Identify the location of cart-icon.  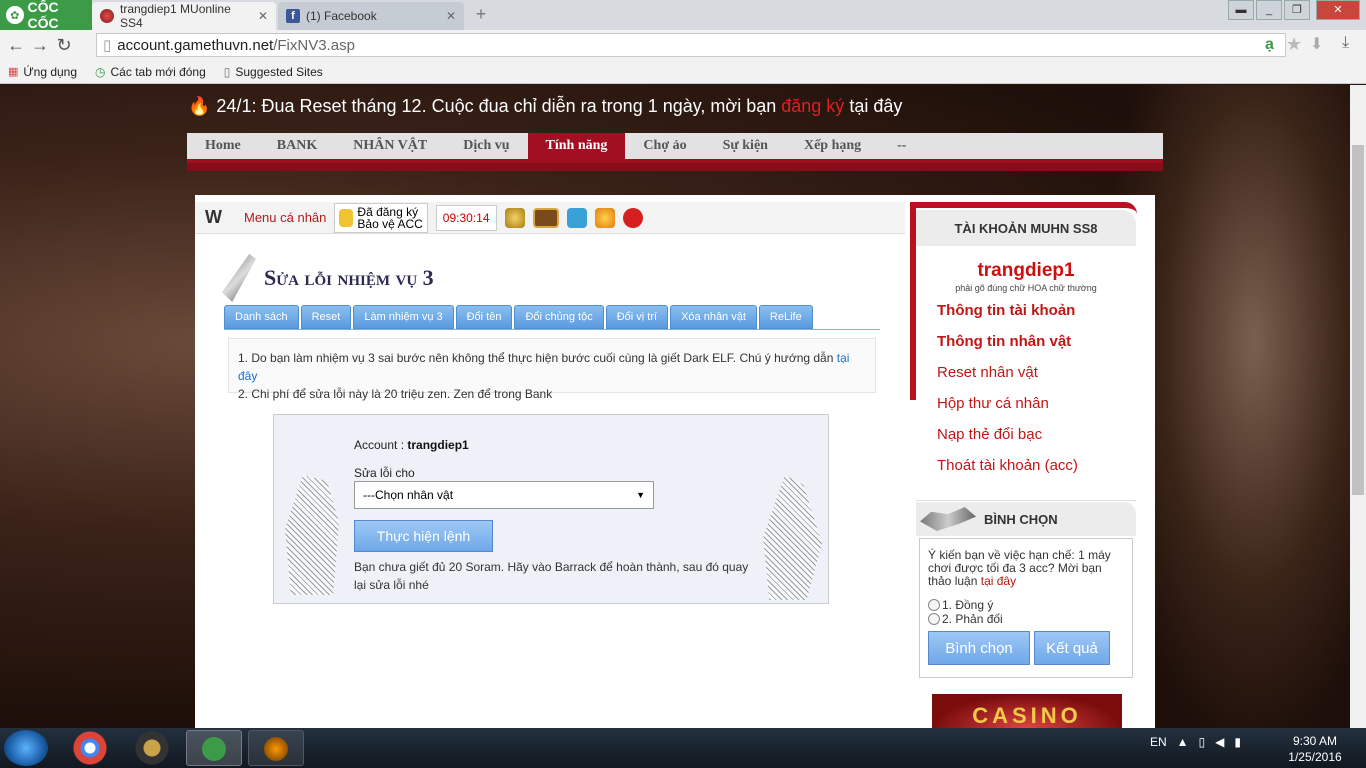
(576, 217).